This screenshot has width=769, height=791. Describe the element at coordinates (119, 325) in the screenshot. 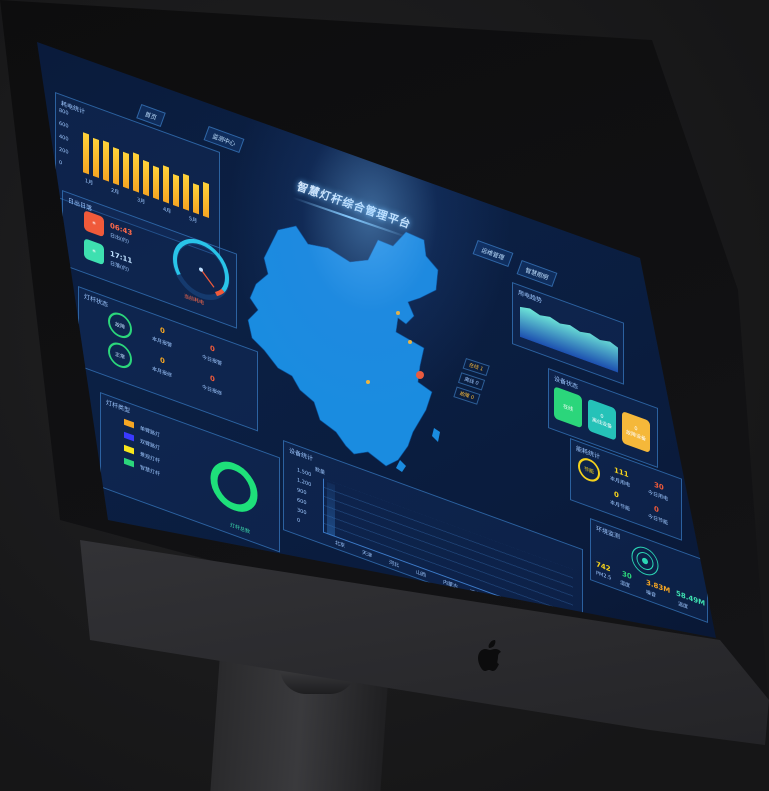

I see `fault-ring-label: 故障` at that location.